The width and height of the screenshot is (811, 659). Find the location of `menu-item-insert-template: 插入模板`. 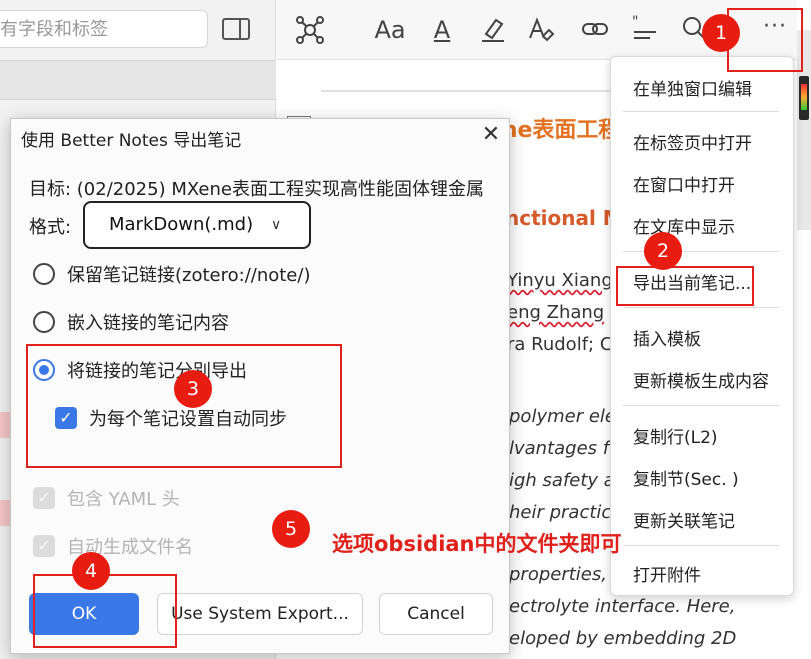

menu-item-insert-template: 插入模板 is located at coordinates (667, 337).